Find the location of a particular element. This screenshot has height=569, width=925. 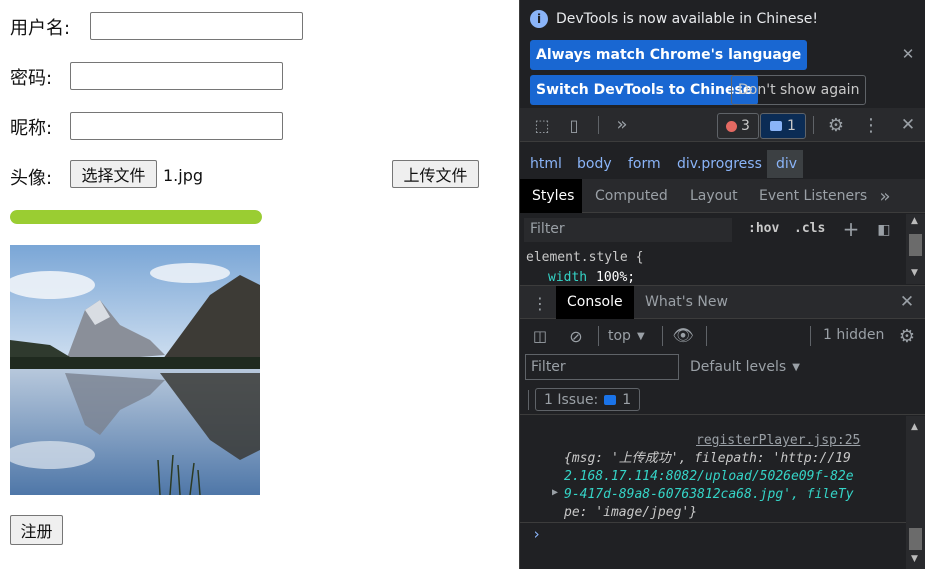

styles-tabbar: Styles Computed Layout Event Listeners » is located at coordinates (722, 196).